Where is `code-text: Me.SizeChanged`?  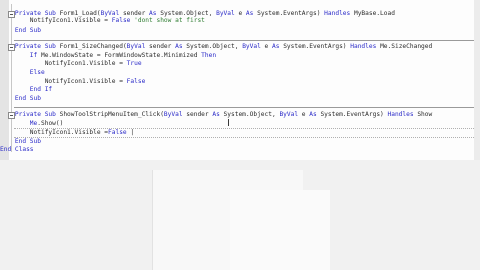 code-text: Me.SizeChanged is located at coordinates (406, 46).